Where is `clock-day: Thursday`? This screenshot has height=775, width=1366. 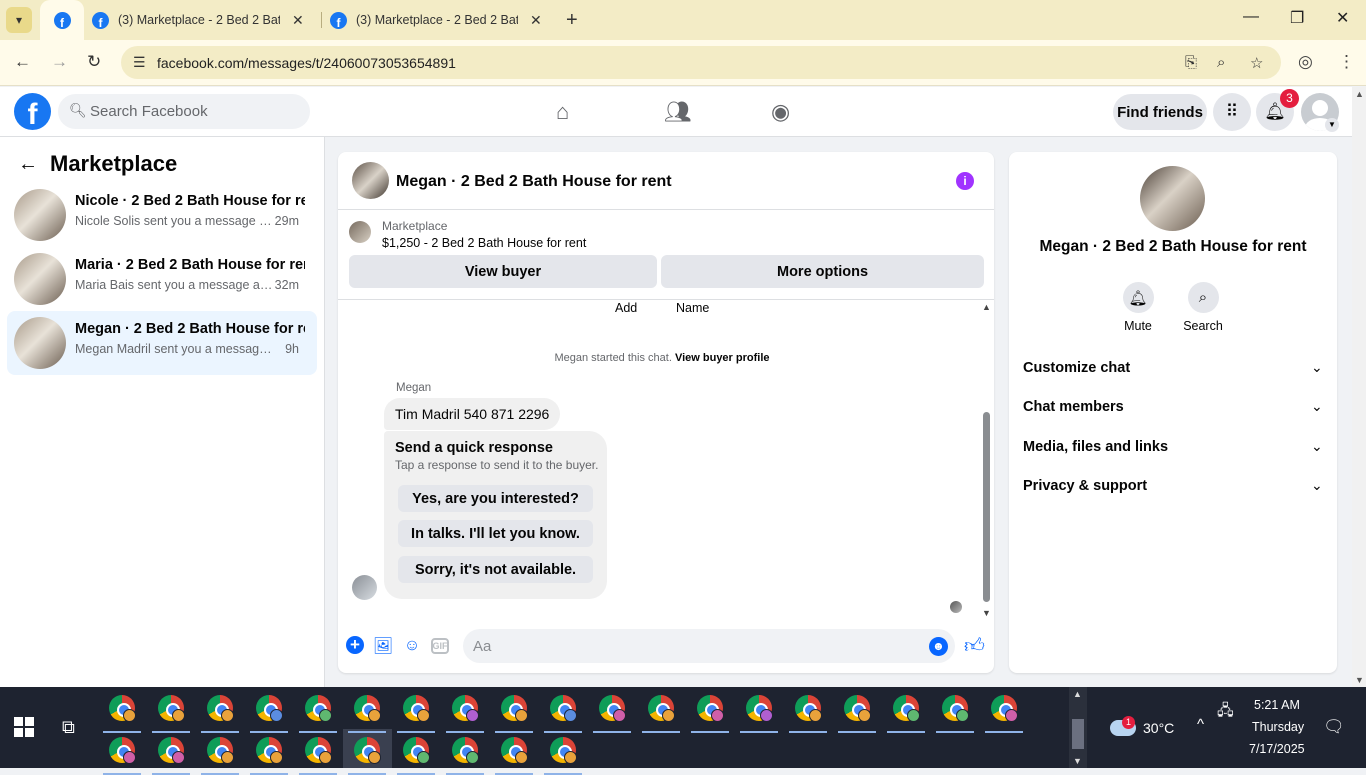 clock-day: Thursday is located at coordinates (1278, 727).